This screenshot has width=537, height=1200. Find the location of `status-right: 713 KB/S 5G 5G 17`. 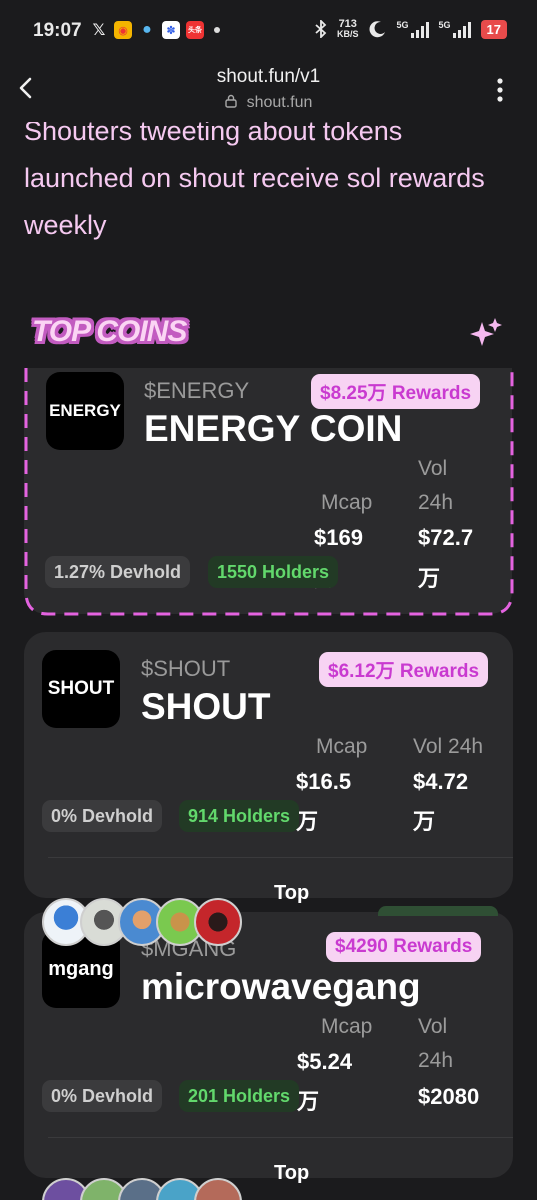

status-right: 713 KB/S 5G 5G 17 is located at coordinates (411, 29).